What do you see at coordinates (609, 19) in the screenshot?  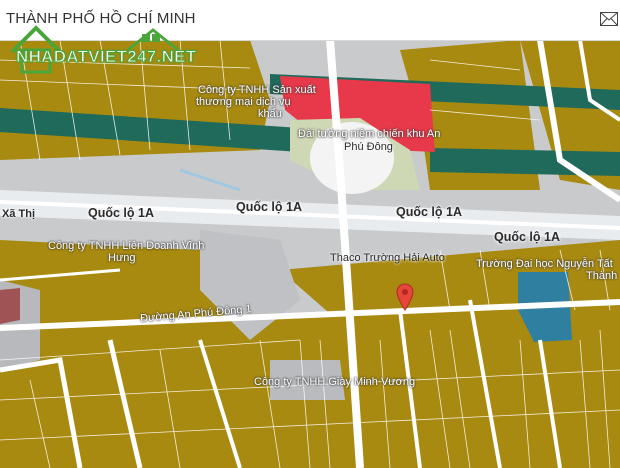 I see `envelope-icon` at bounding box center [609, 19].